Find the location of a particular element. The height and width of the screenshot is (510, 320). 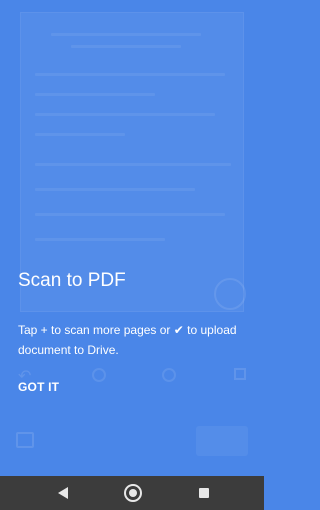

recent-apps-icon is located at coordinates (204, 493).